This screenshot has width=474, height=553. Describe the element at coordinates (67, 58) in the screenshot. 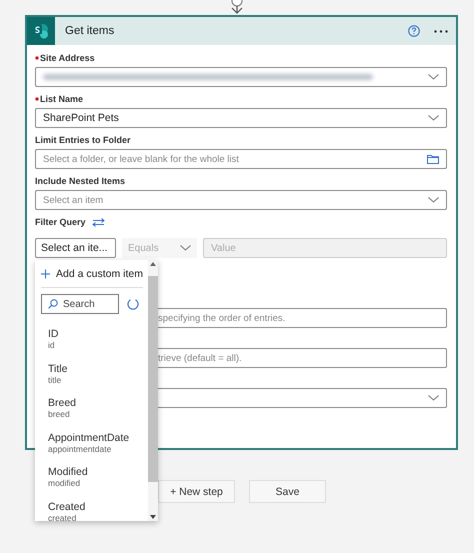

I see `field-label: Site Address` at that location.